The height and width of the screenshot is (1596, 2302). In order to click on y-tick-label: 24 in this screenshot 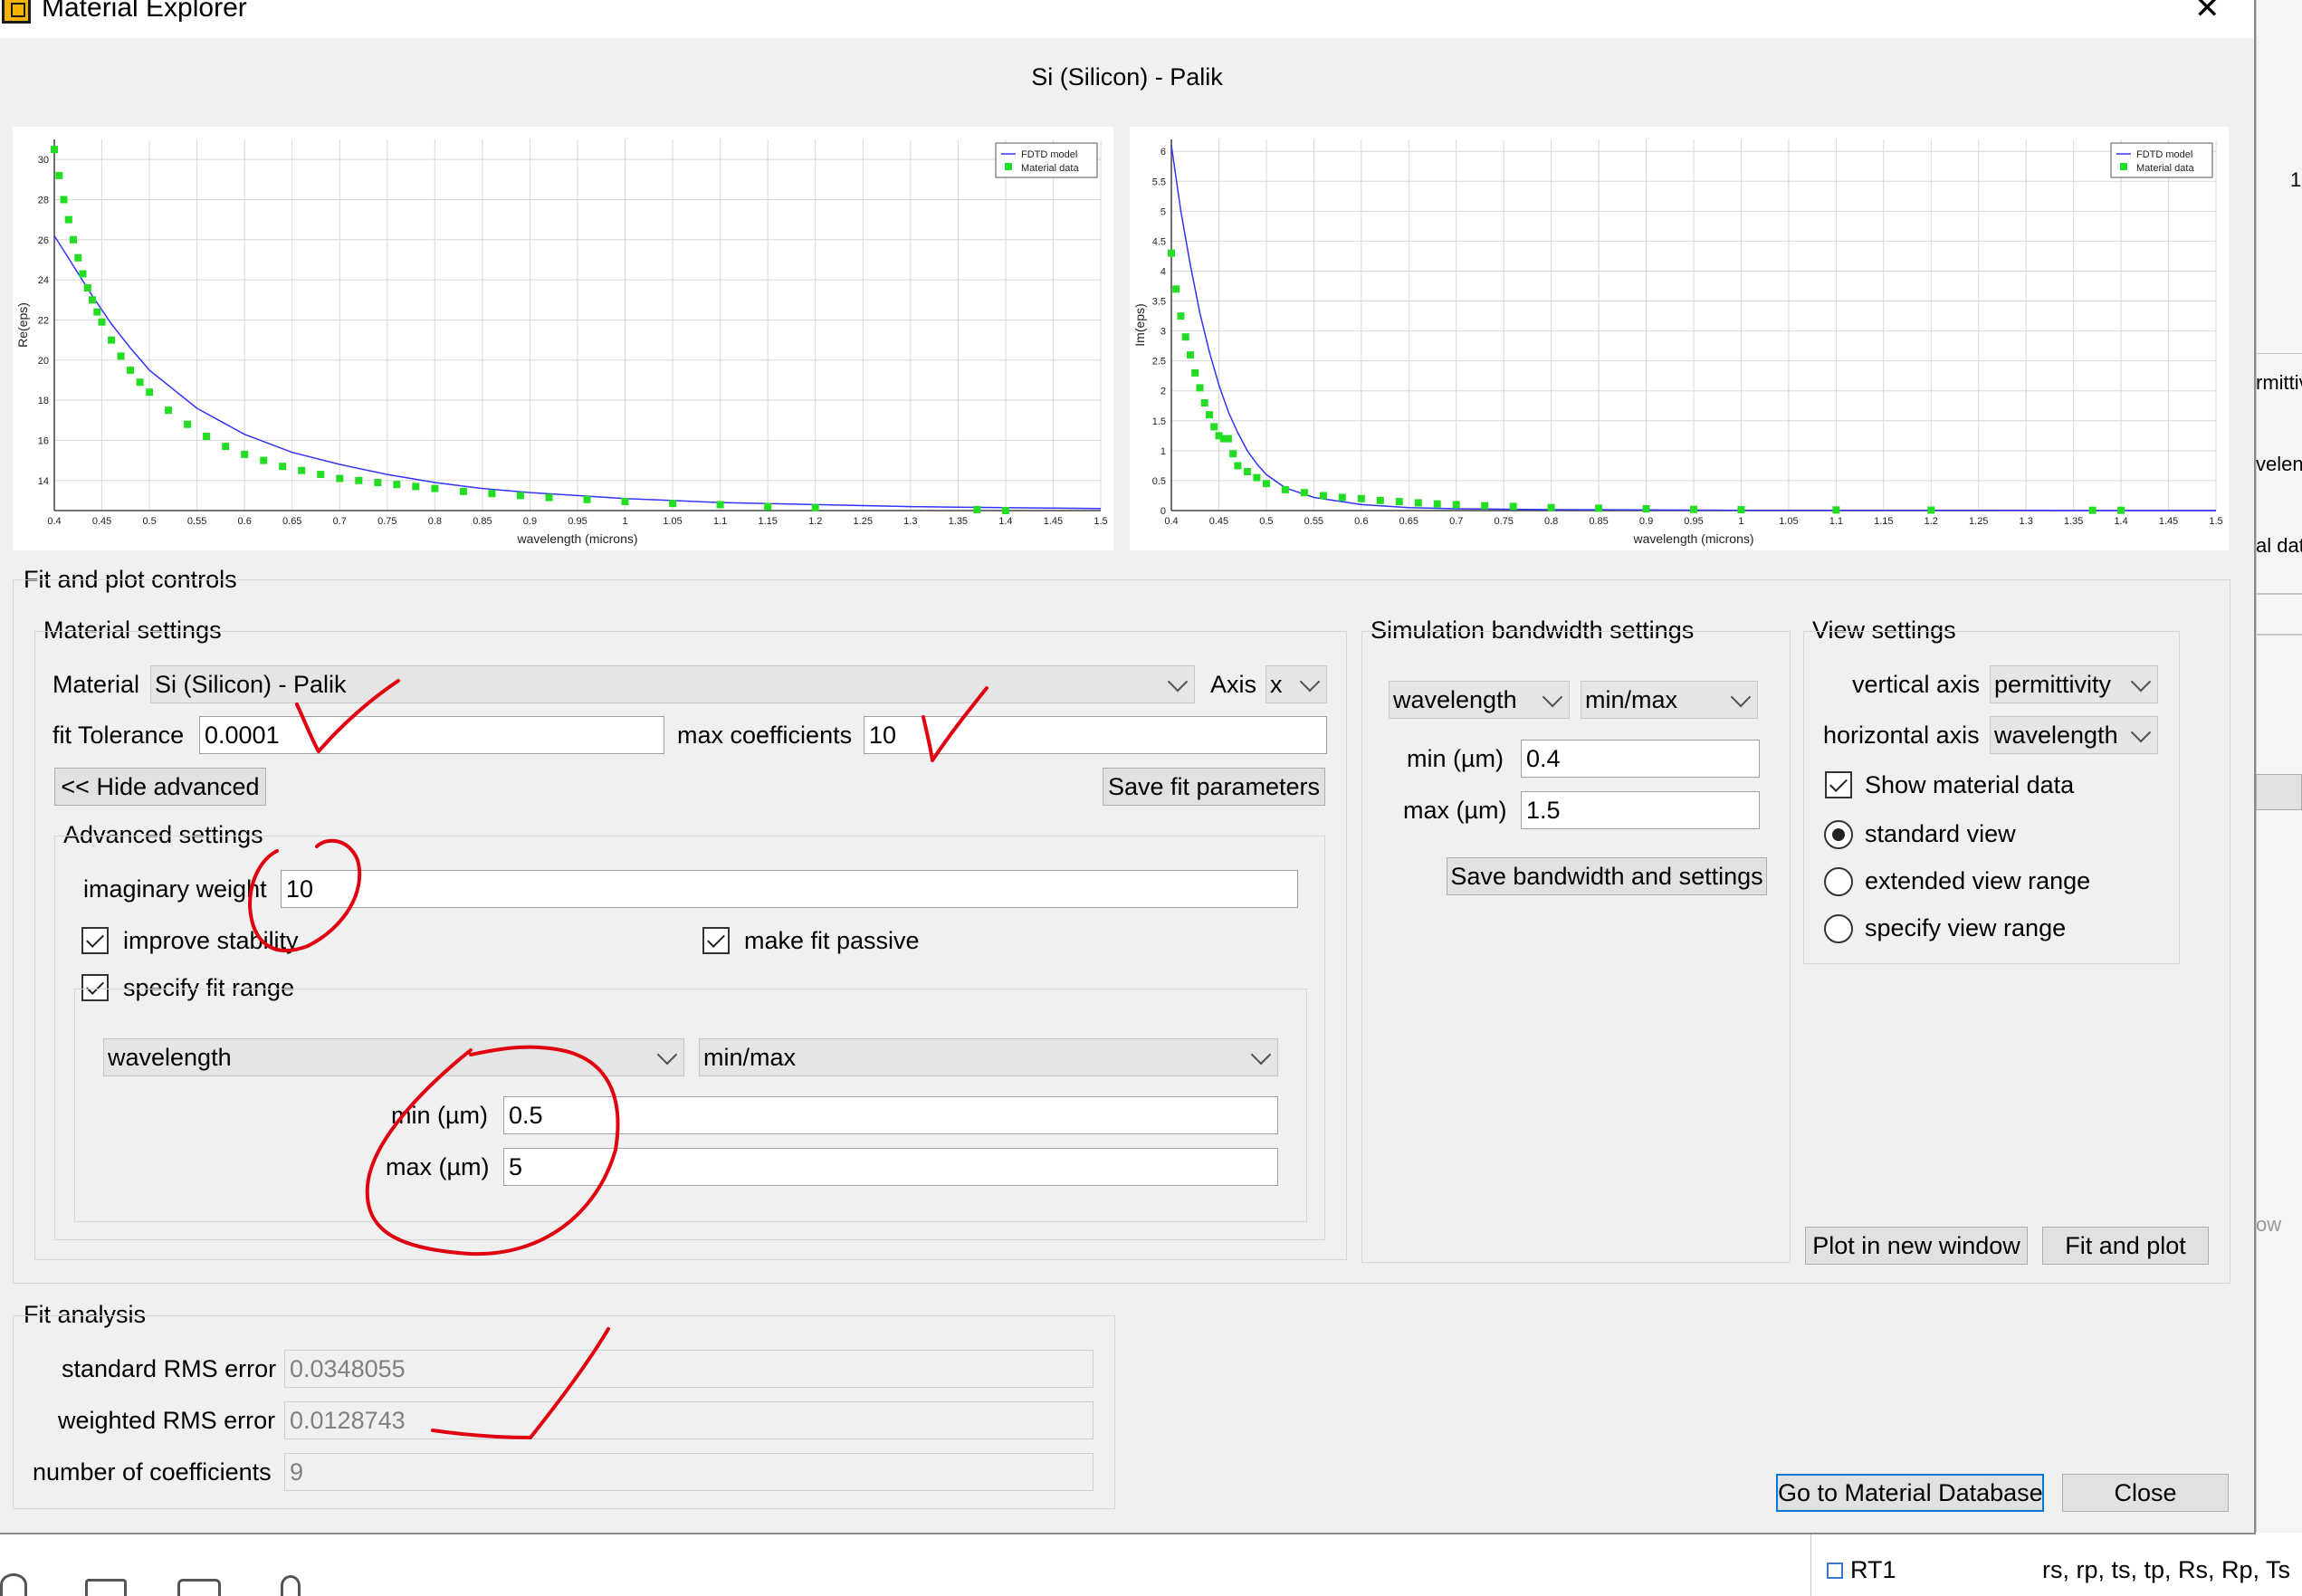, I will do `click(43, 280)`.